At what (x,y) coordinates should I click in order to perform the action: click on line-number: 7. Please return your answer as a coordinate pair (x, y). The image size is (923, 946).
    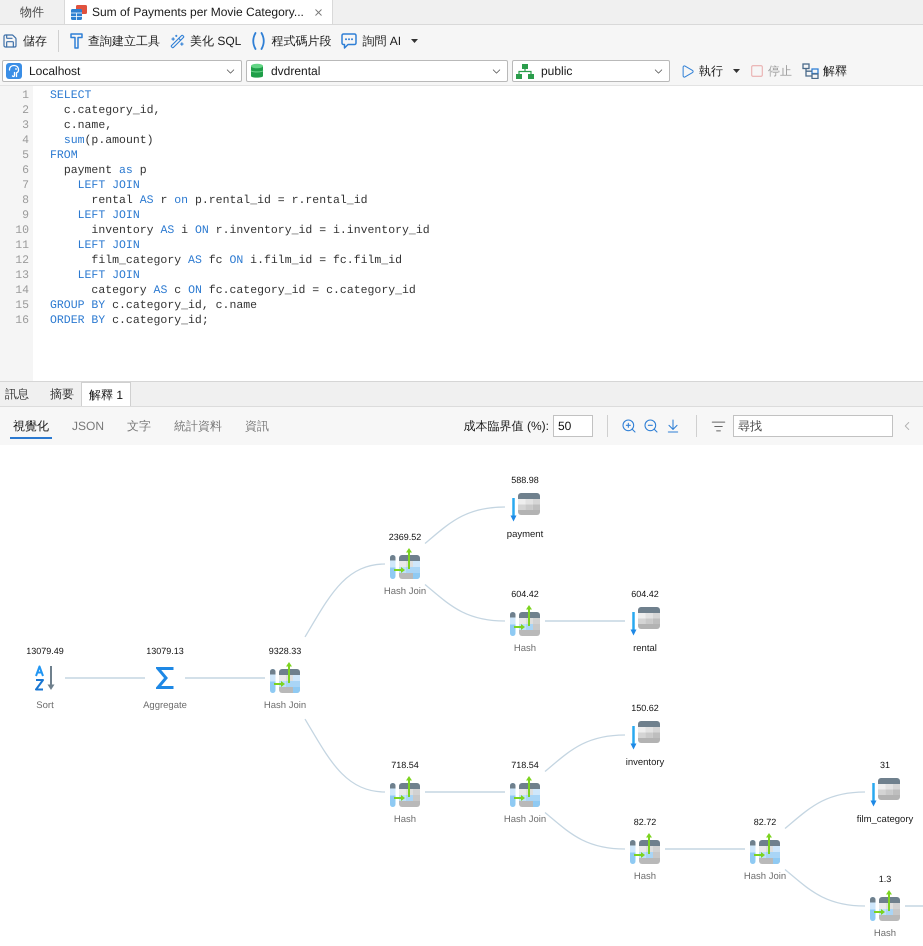
    Looking at the image, I should click on (25, 185).